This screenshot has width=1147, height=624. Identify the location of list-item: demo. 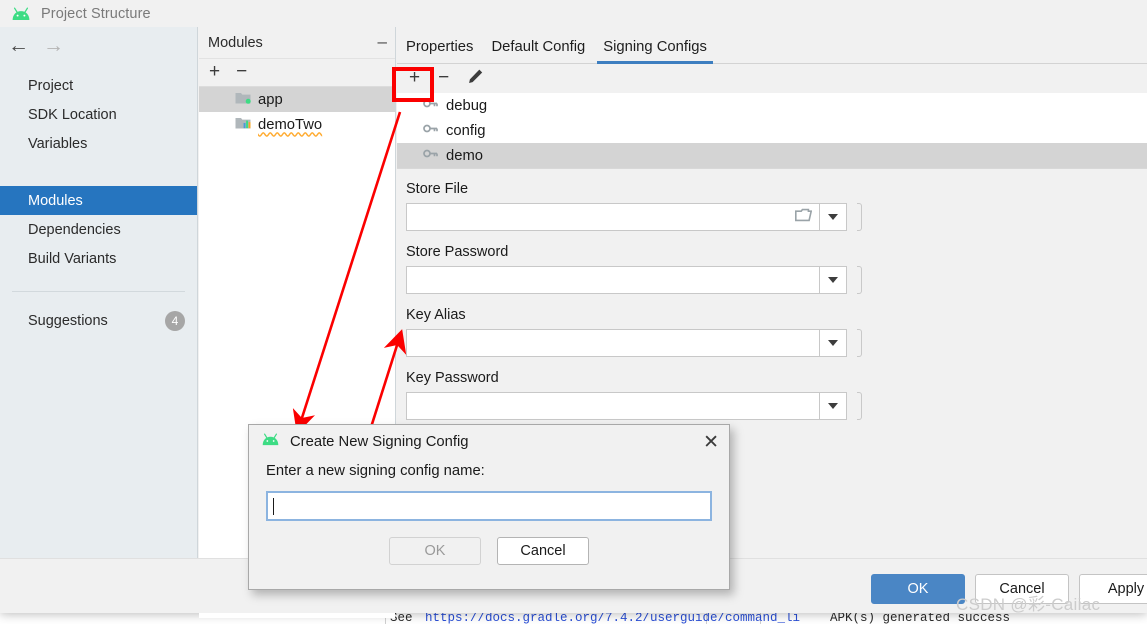
(772, 155).